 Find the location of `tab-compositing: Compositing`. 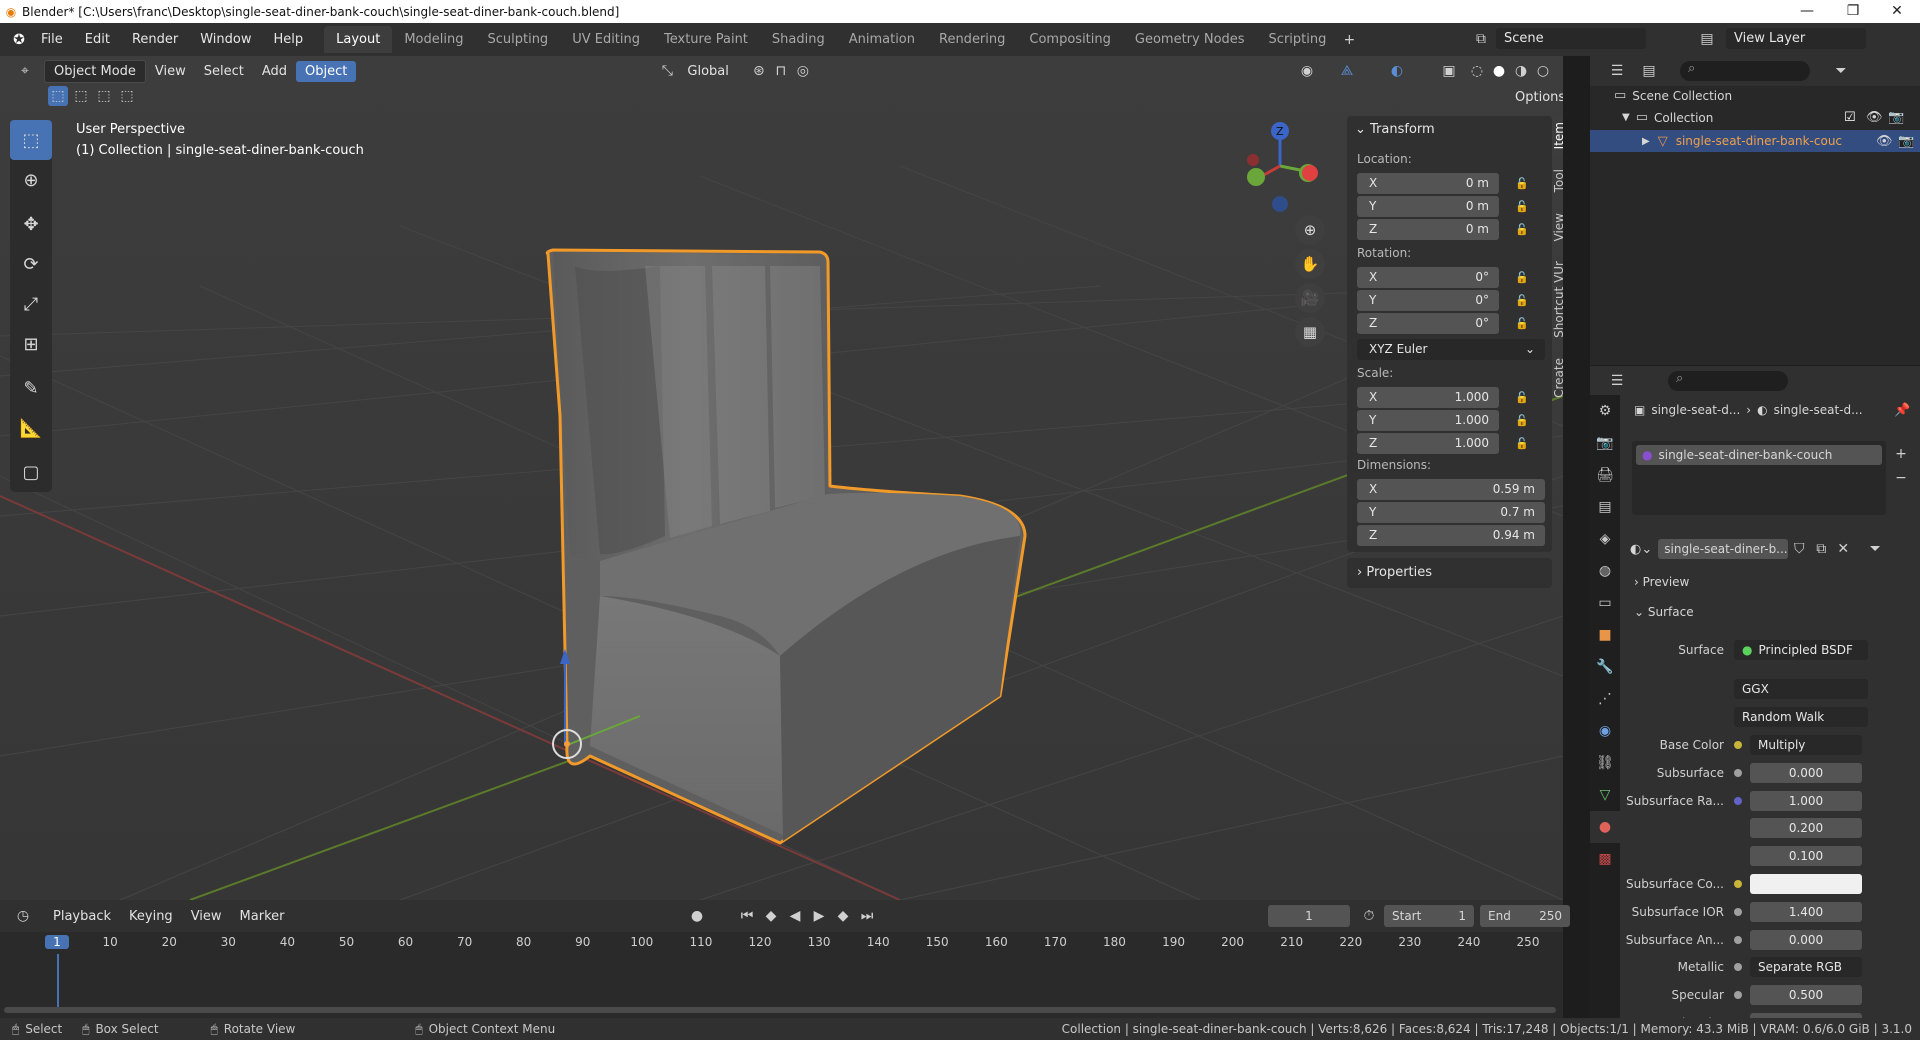

tab-compositing: Compositing is located at coordinates (1070, 39).